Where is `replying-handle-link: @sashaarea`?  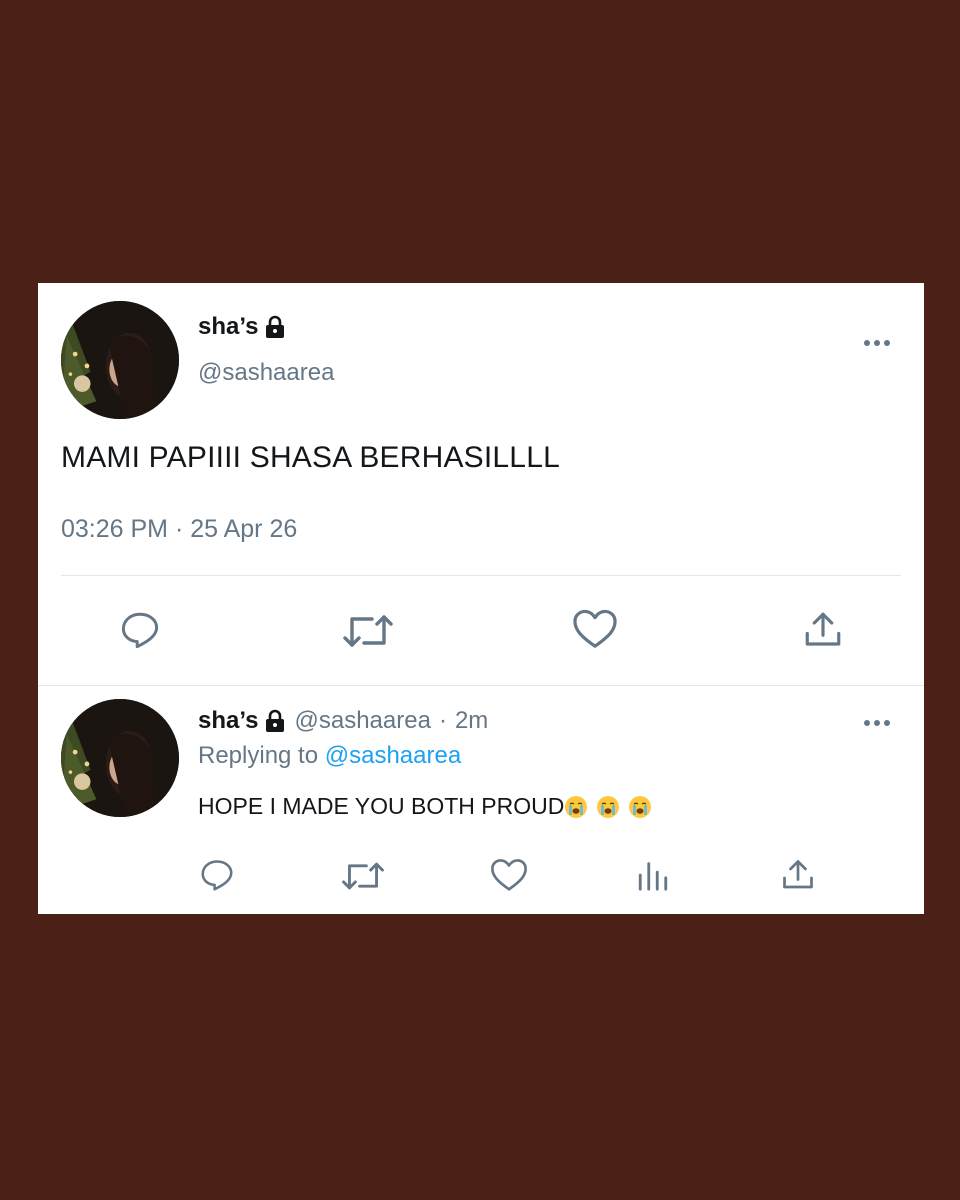
replying-handle-link: @sashaarea is located at coordinates (393, 755).